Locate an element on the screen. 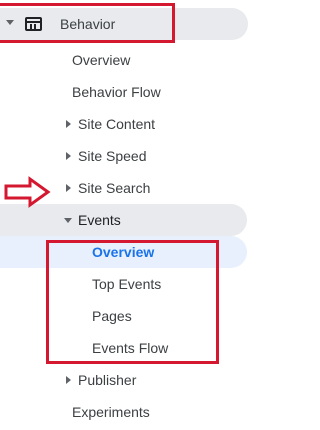 Image resolution: width=320 pixels, height=430 pixels. nav-item-label: Site Speed is located at coordinates (112, 156).